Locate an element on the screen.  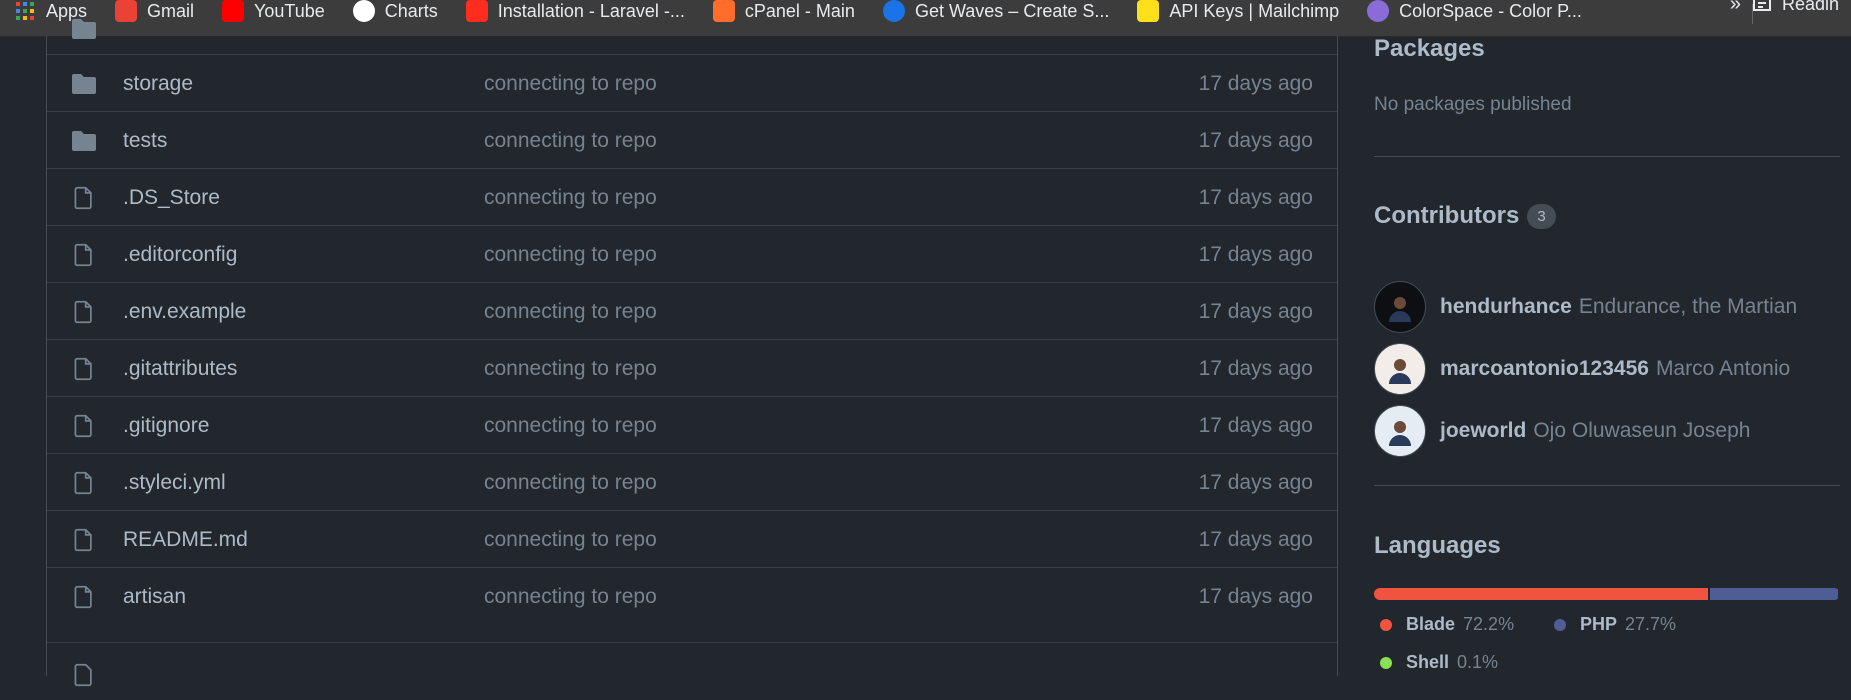
language-name: PHP is located at coordinates (1598, 624).